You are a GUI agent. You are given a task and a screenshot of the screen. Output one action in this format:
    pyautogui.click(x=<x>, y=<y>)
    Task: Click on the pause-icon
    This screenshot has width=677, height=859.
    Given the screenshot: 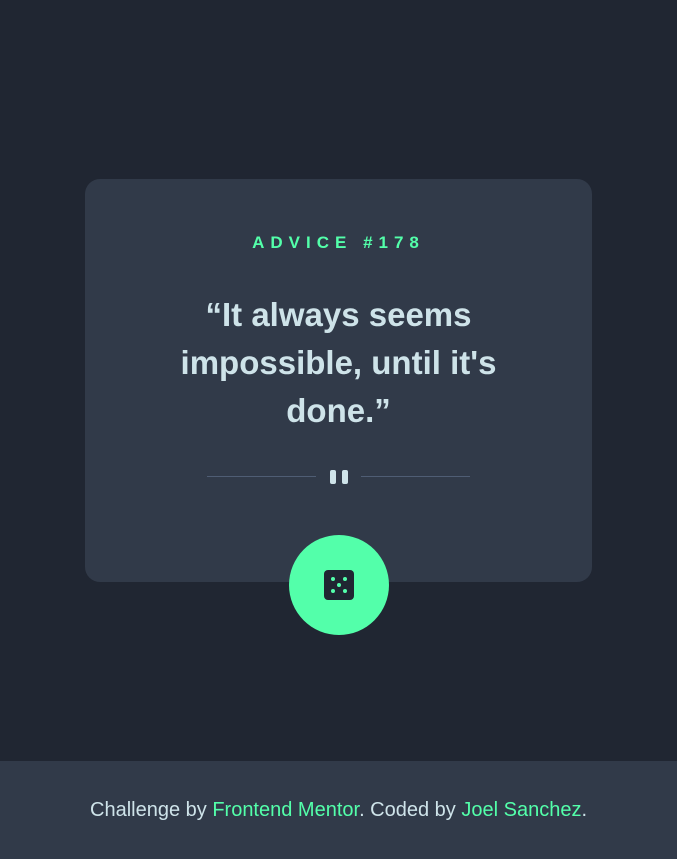 What is the action you would take?
    pyautogui.click(x=339, y=477)
    